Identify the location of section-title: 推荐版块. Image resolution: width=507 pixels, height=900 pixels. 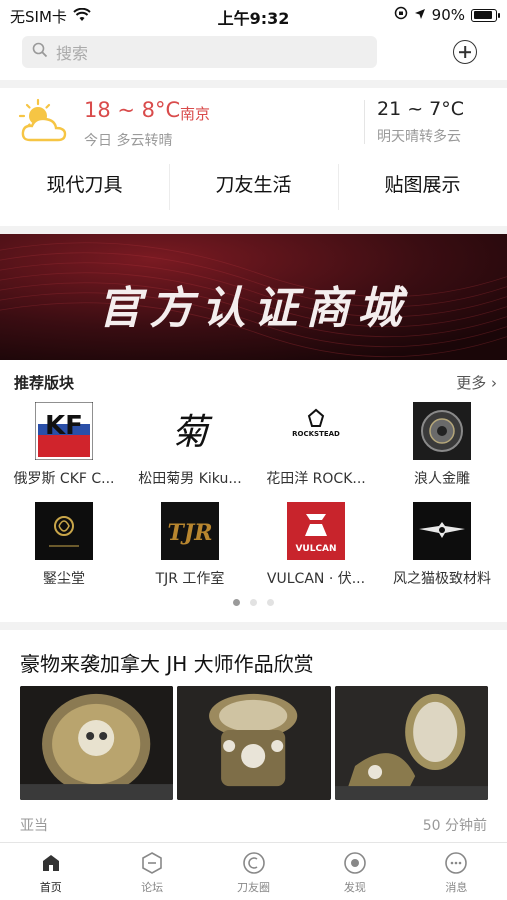
(44, 383).